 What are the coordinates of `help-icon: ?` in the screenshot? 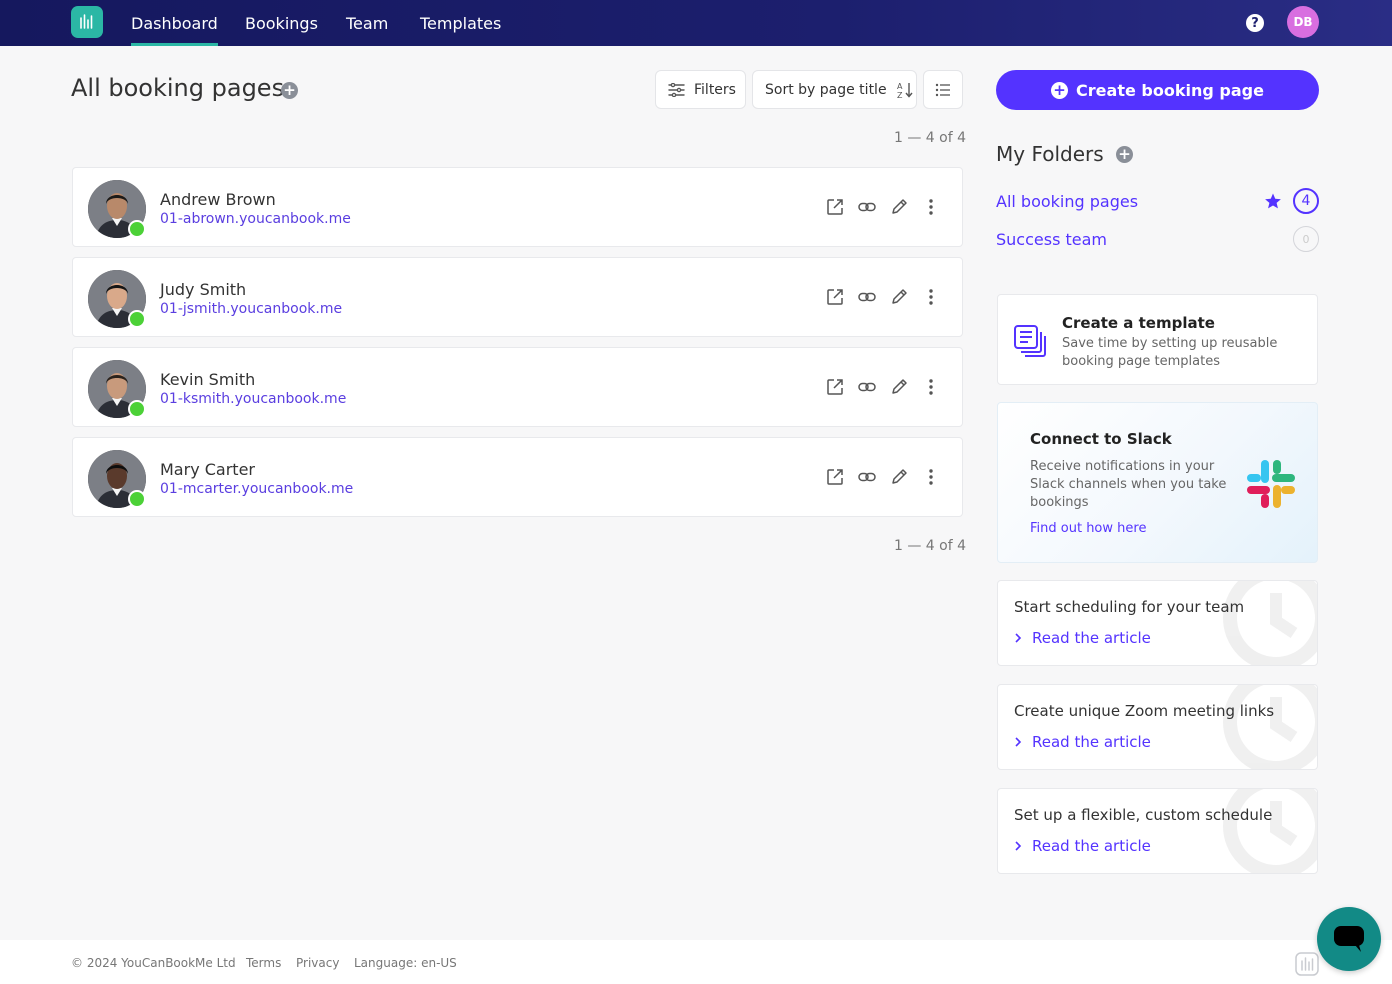 It's located at (1255, 23).